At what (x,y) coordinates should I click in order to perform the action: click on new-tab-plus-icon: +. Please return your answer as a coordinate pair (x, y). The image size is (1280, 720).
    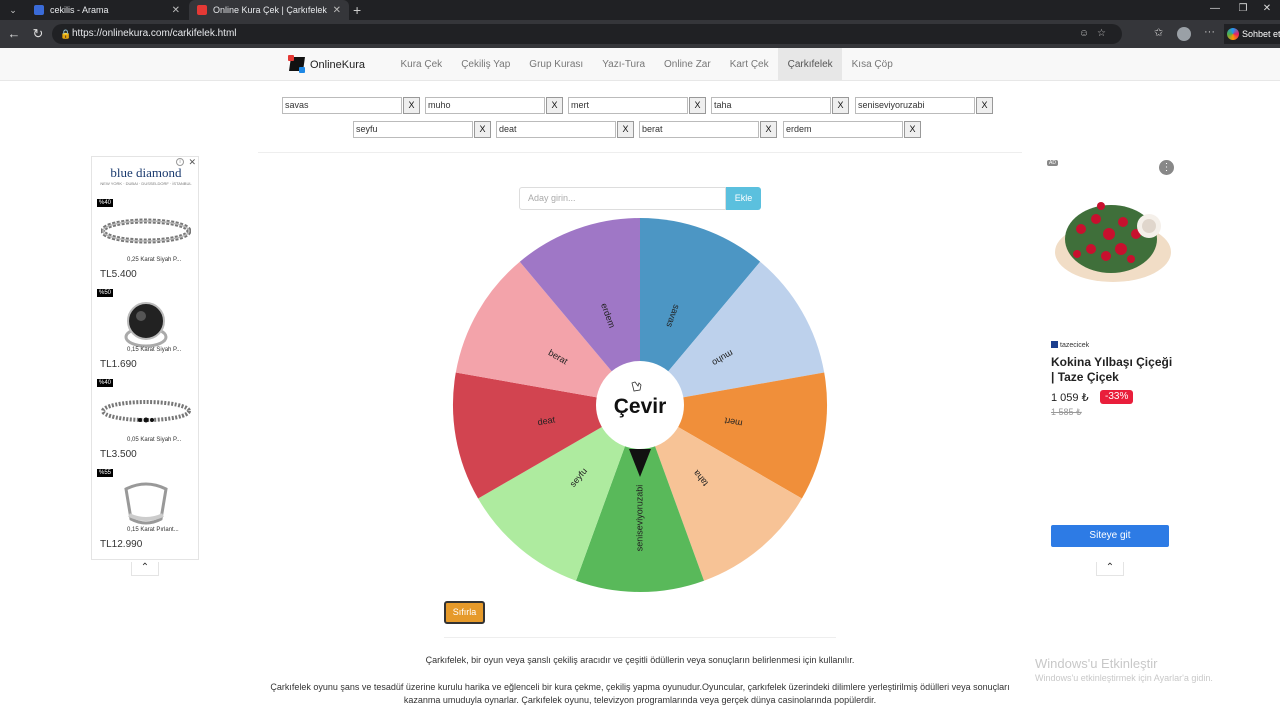
    Looking at the image, I should click on (357, 10).